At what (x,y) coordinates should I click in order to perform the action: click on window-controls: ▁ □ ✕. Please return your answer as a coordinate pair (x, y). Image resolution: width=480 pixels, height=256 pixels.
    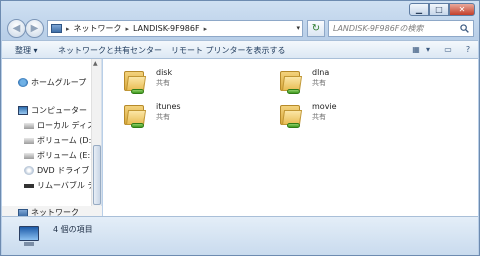
    Looking at the image, I should click on (442, 9).